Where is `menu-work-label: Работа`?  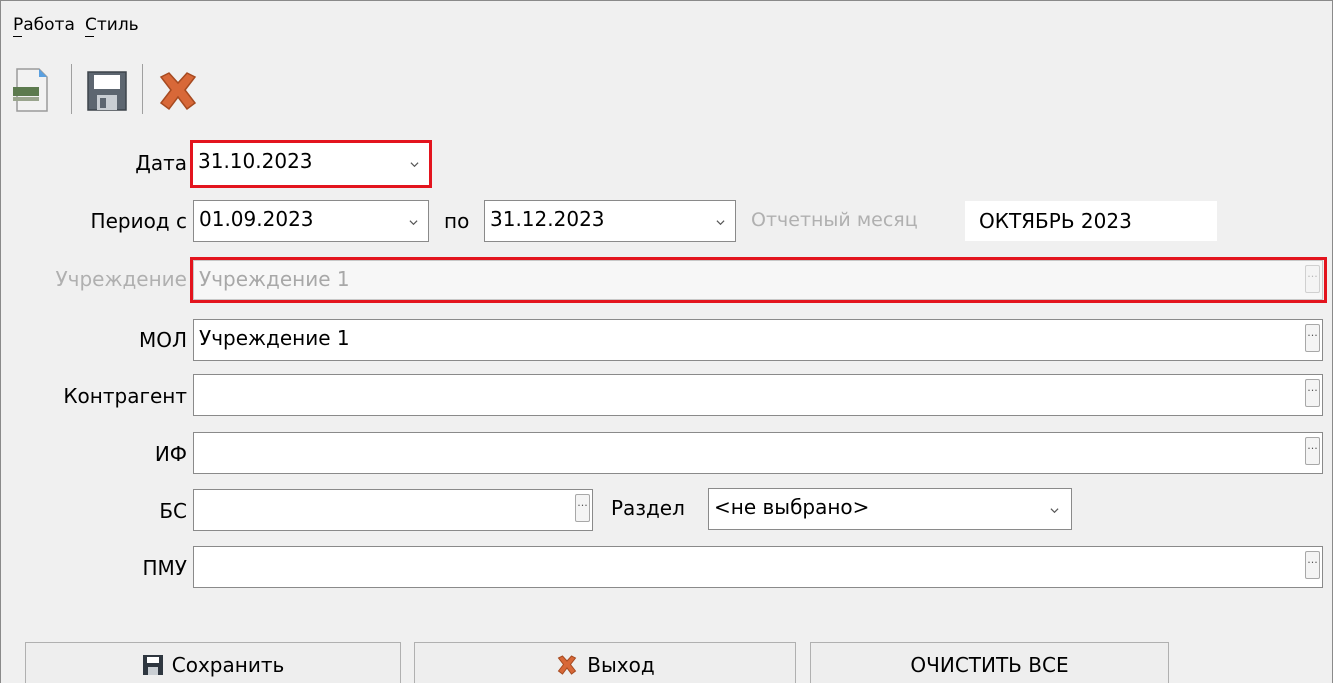 menu-work-label: Работа is located at coordinates (44, 25).